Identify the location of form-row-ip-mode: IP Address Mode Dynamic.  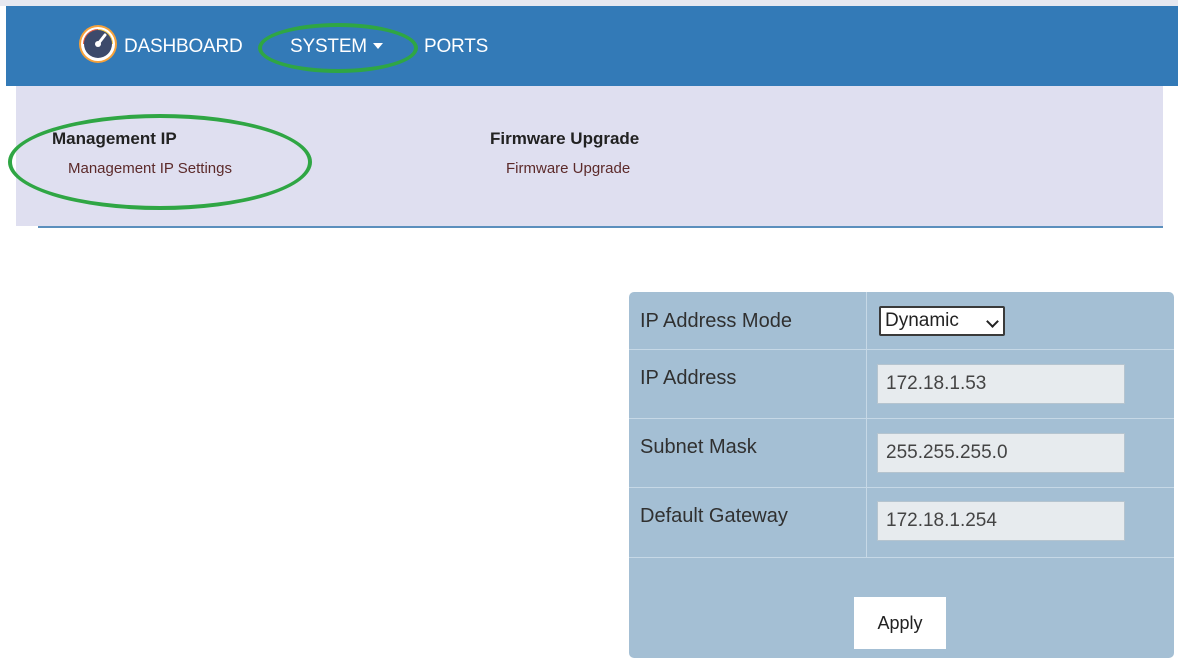
(901, 321).